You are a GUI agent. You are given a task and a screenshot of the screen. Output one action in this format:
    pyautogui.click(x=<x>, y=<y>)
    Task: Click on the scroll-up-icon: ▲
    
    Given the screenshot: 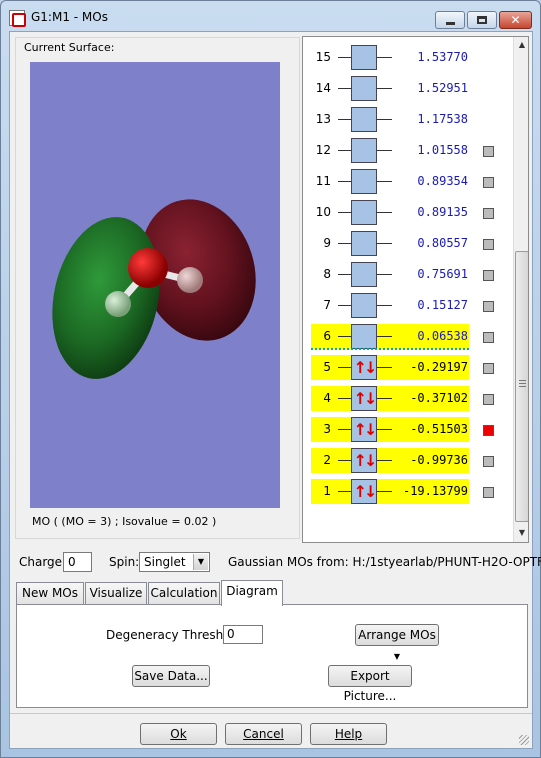 What is the action you would take?
    pyautogui.click(x=521, y=45)
    